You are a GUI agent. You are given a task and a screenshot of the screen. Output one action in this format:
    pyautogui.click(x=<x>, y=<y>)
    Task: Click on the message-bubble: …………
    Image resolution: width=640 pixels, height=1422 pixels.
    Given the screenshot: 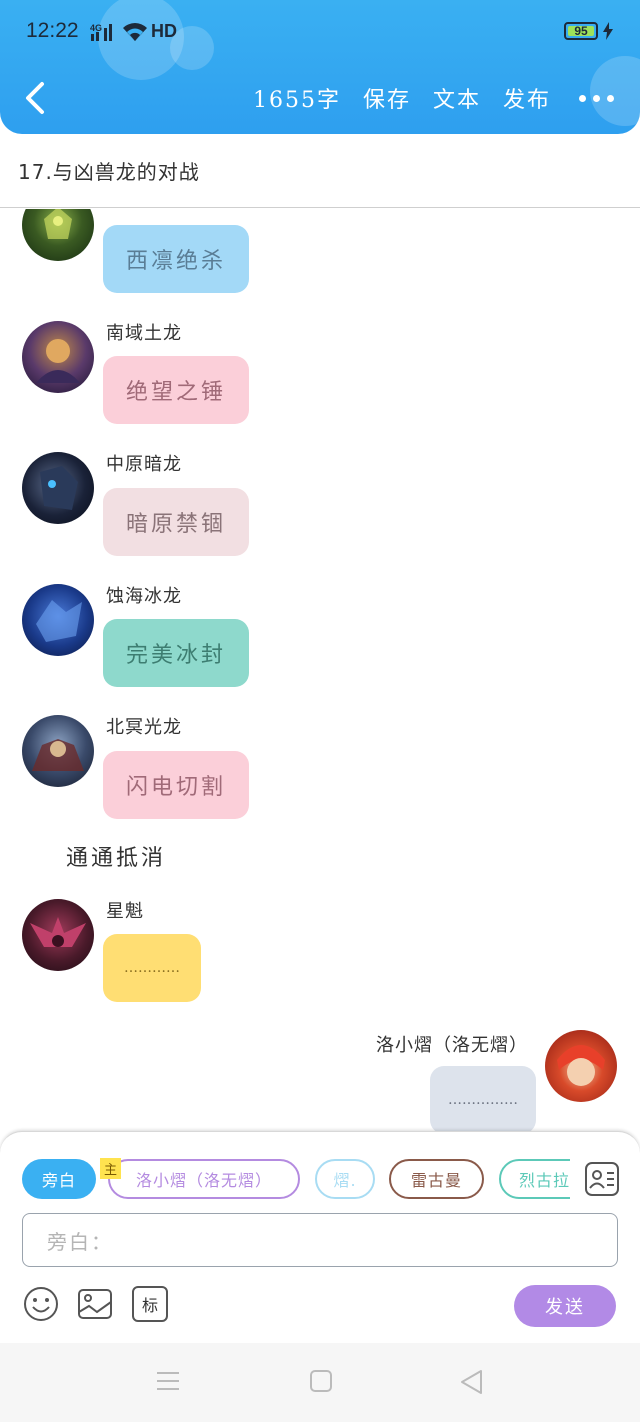 What is the action you would take?
    pyautogui.click(x=152, y=968)
    